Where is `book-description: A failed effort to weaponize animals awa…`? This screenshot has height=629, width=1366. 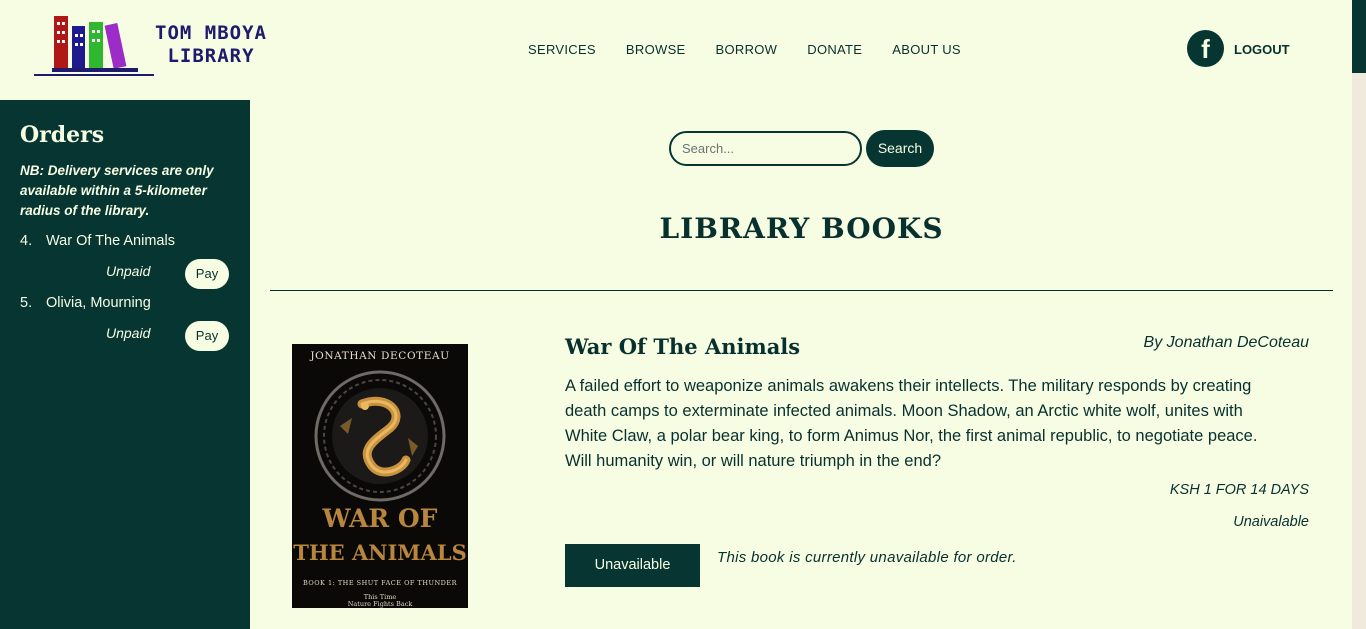 book-description: A failed effort to weaponize animals awa… is located at coordinates (911, 423).